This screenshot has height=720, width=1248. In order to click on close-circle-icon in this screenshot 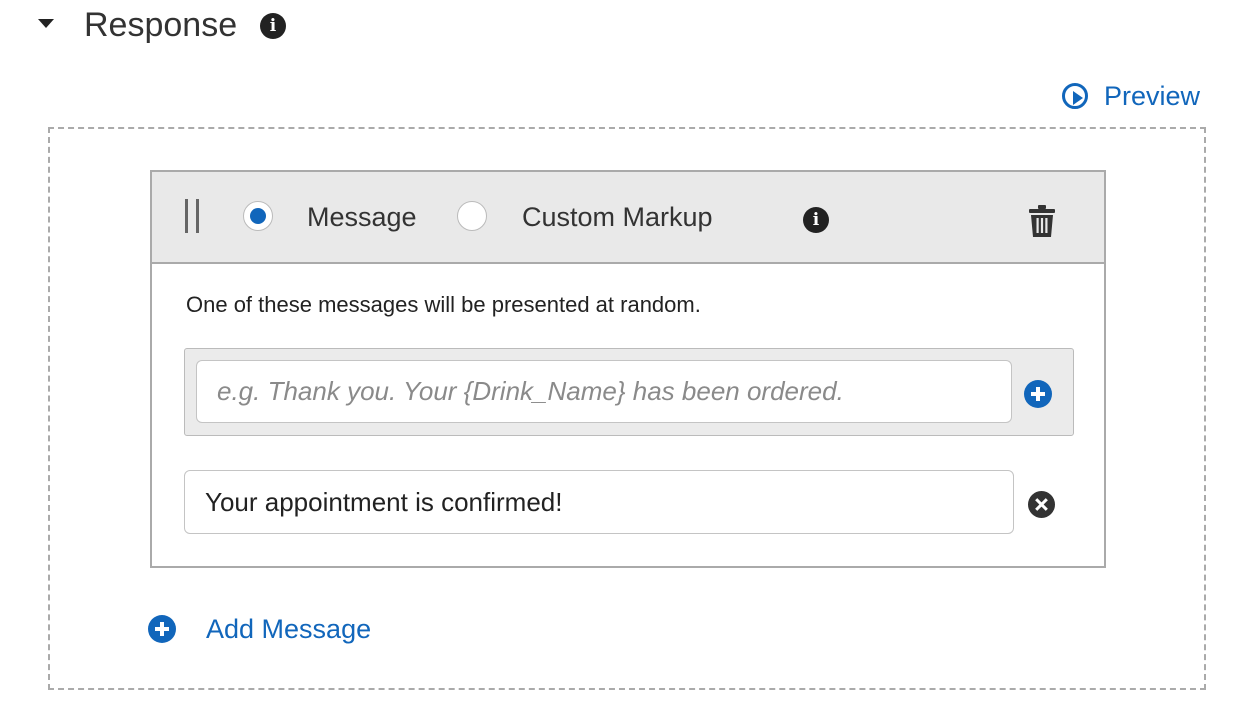, I will do `click(1041, 504)`.